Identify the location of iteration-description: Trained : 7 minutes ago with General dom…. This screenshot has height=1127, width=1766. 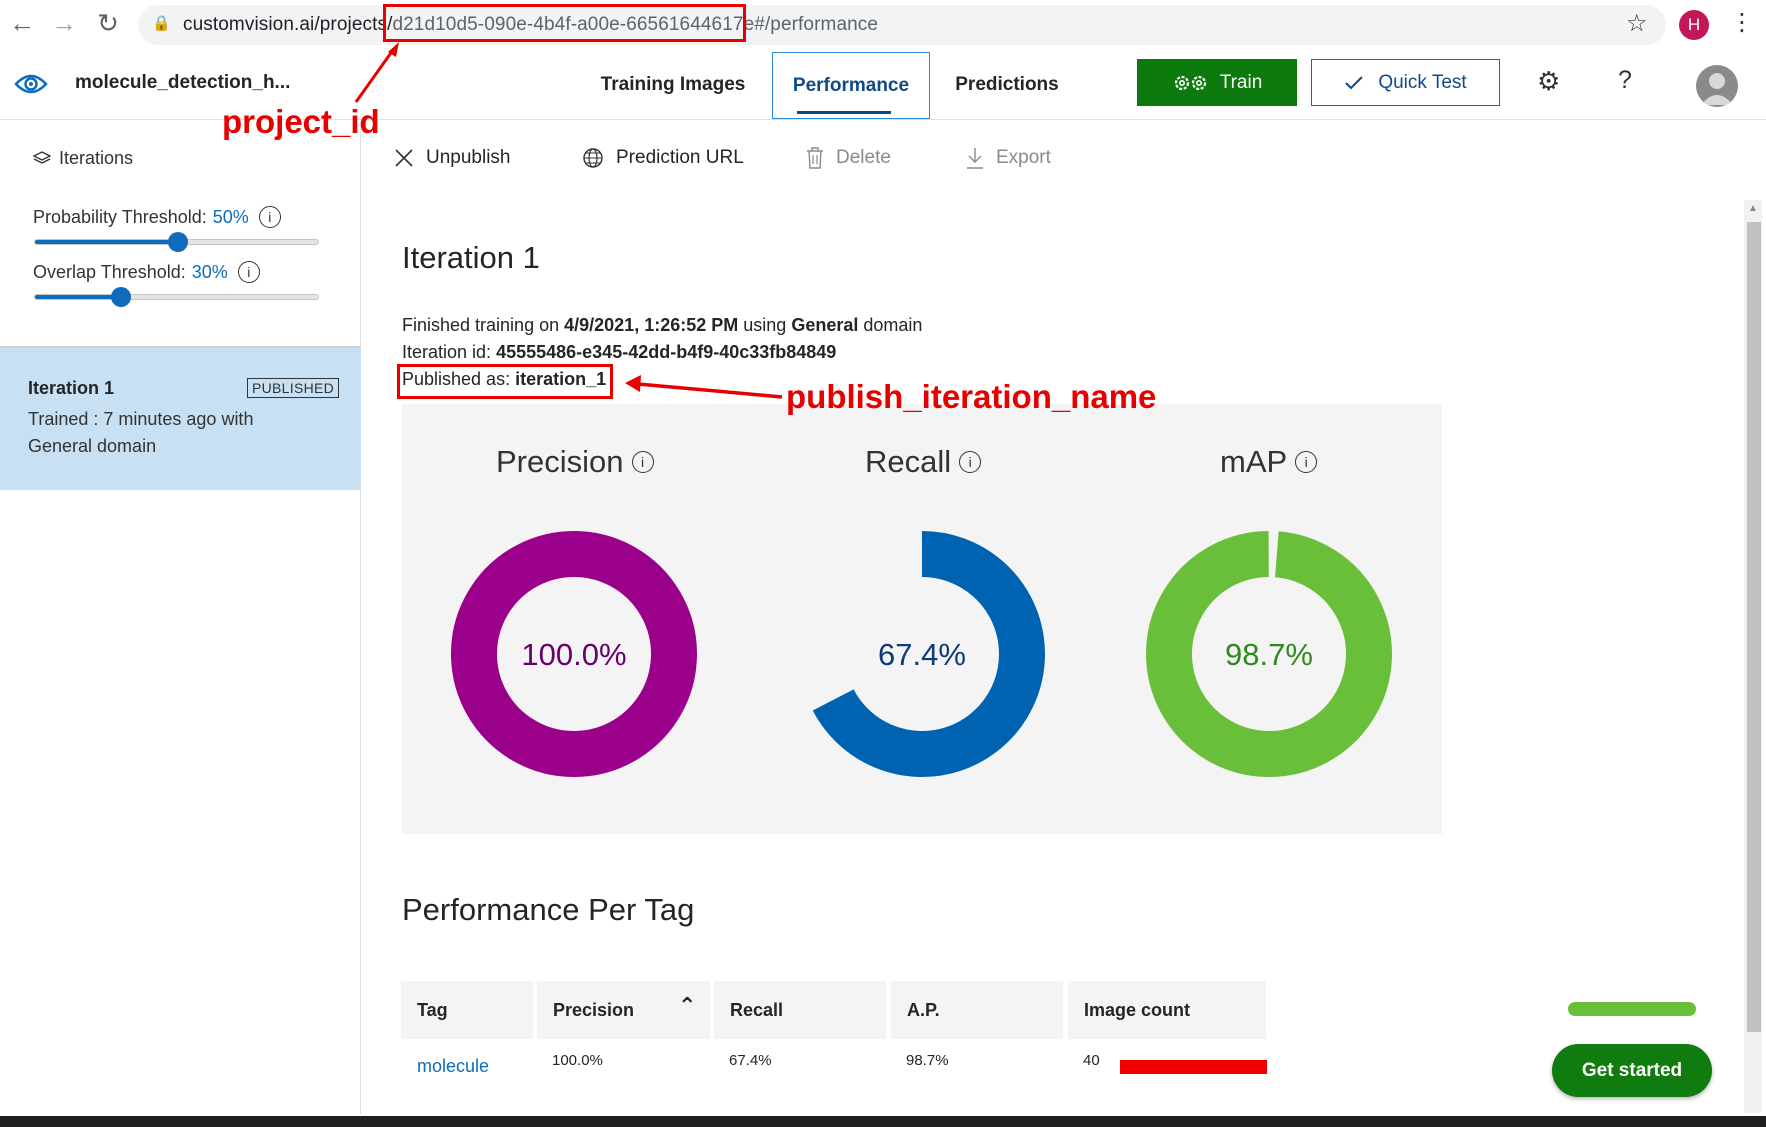
(140, 433).